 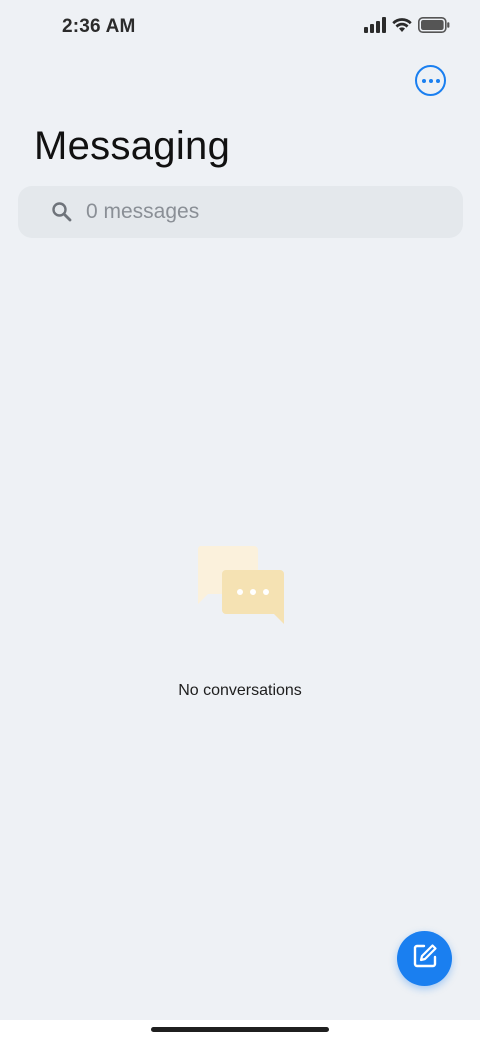 What do you see at coordinates (132, 146) in the screenshot?
I see `page-title: Messaging` at bounding box center [132, 146].